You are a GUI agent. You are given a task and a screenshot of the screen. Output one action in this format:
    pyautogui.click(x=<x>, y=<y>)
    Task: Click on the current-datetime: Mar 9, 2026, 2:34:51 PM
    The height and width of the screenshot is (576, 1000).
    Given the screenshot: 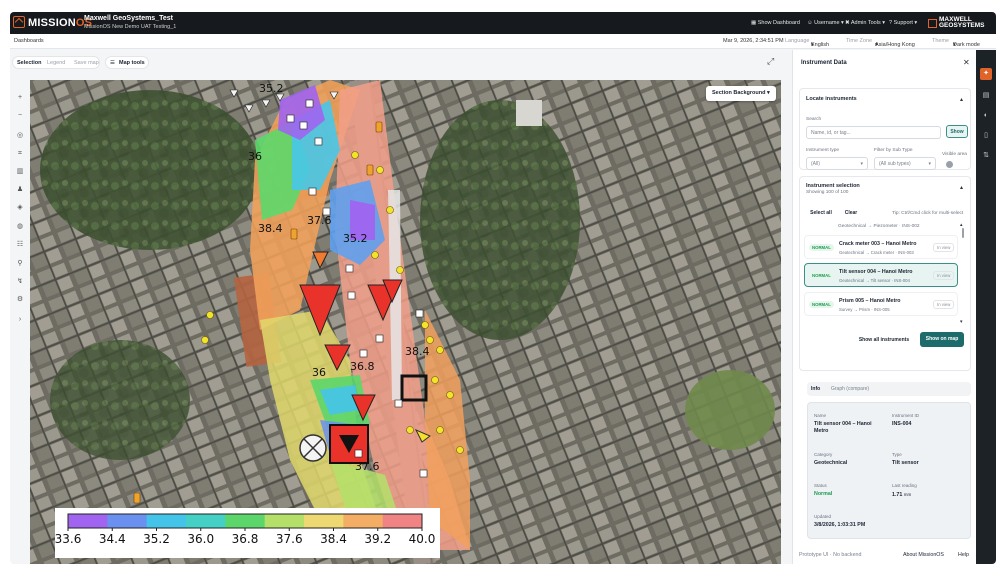 What is the action you would take?
    pyautogui.click(x=753, y=41)
    